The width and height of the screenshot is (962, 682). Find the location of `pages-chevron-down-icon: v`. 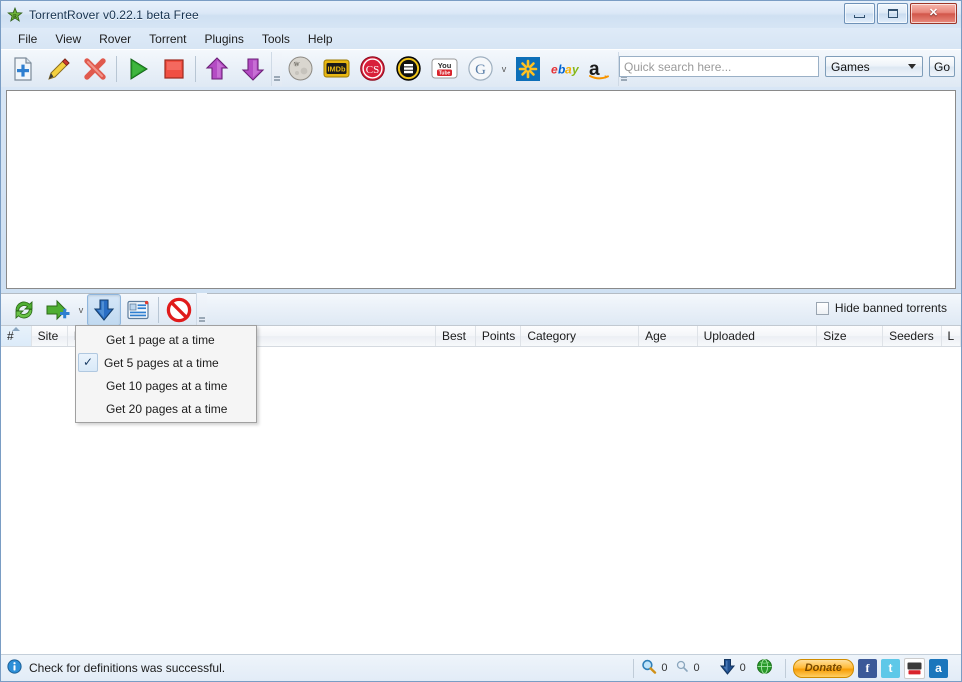

pages-chevron-down-icon: v is located at coordinates (81, 310).